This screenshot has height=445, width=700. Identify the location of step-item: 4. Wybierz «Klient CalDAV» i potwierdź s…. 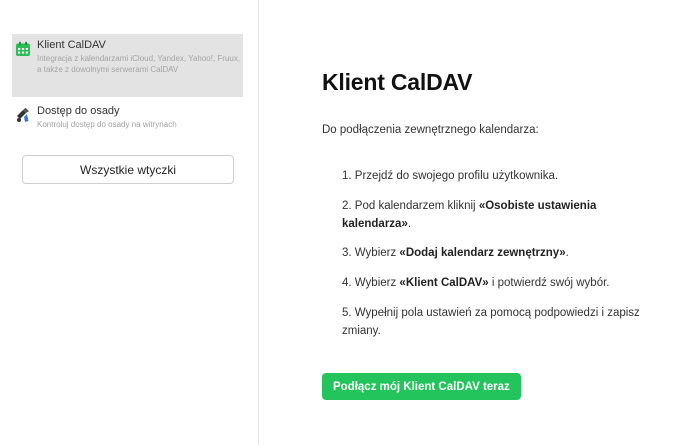
(492, 283).